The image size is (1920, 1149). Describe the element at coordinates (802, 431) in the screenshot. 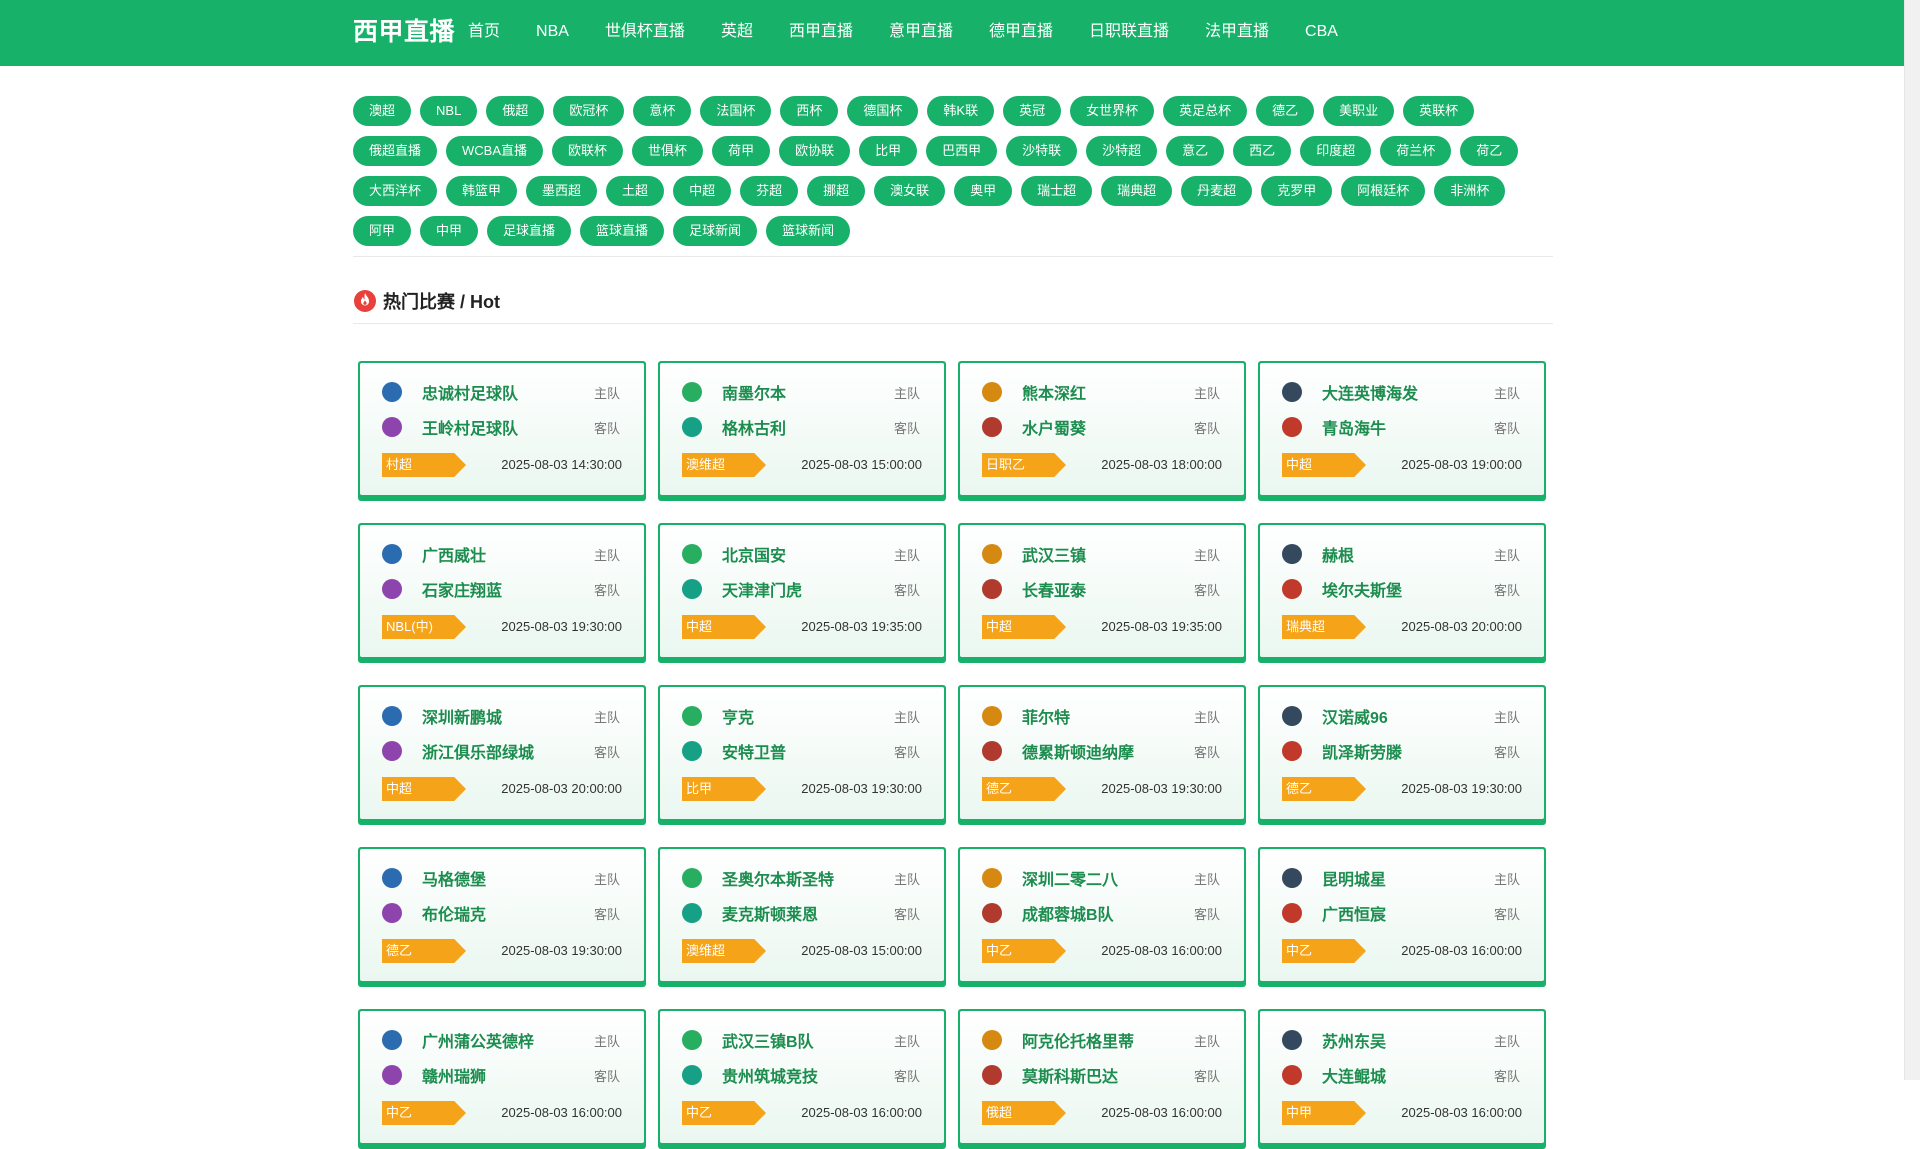

I see `match-card: 南墨尔本 主队 格林古利 客队 澳维超 2025-08-03 15:00:00` at that location.